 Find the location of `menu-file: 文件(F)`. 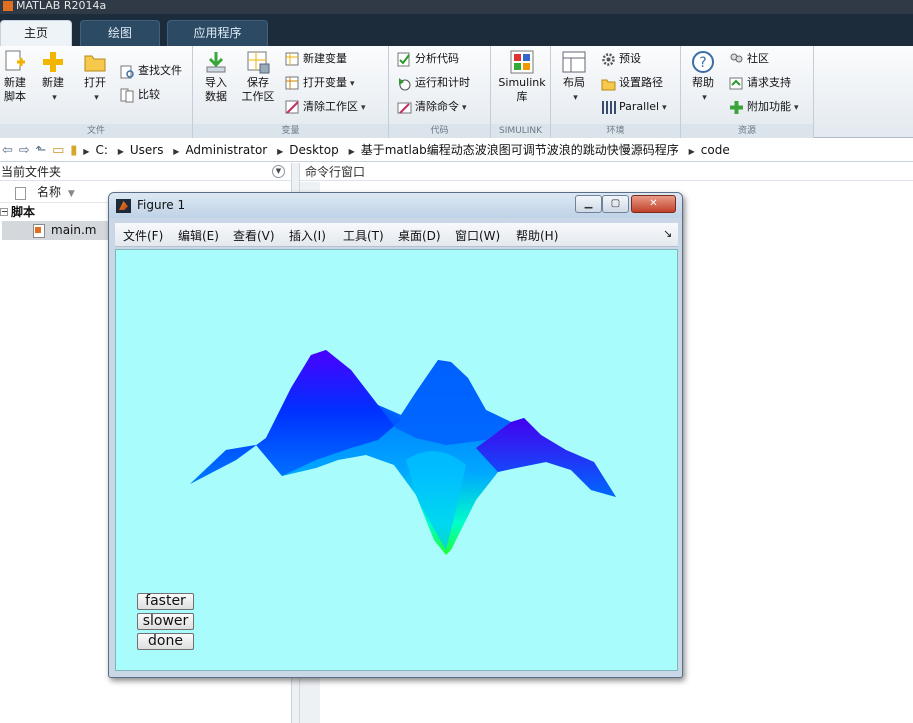

menu-file: 文件(F) is located at coordinates (143, 235).